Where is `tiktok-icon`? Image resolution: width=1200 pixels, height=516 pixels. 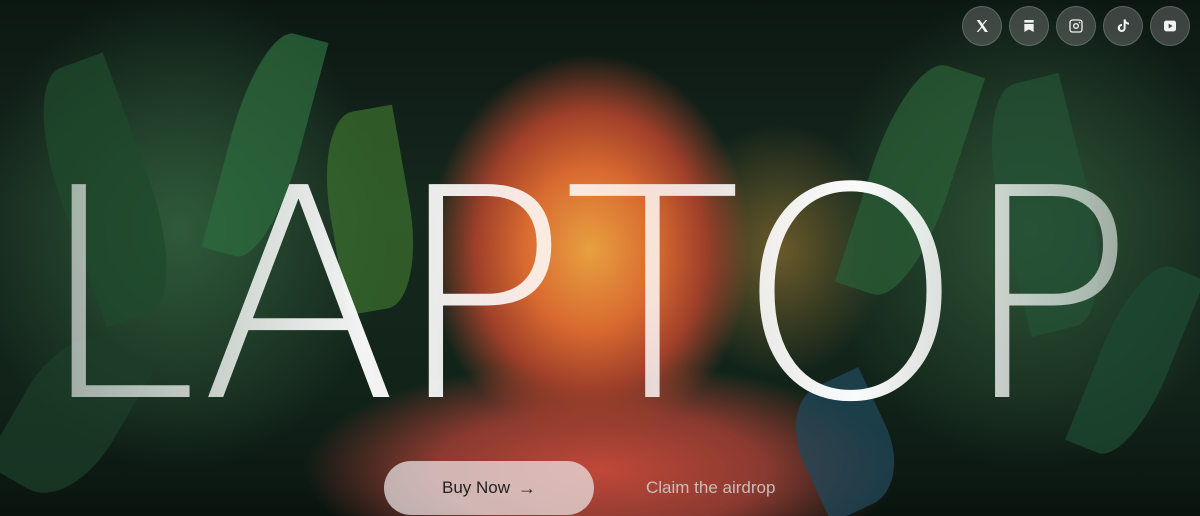
tiktok-icon is located at coordinates (1123, 26).